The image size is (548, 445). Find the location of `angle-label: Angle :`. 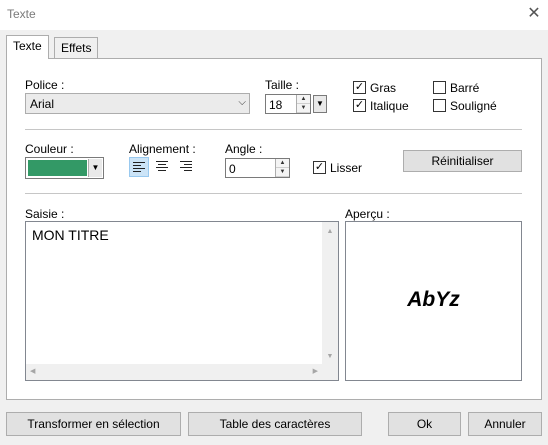

angle-label: Angle : is located at coordinates (244, 149).